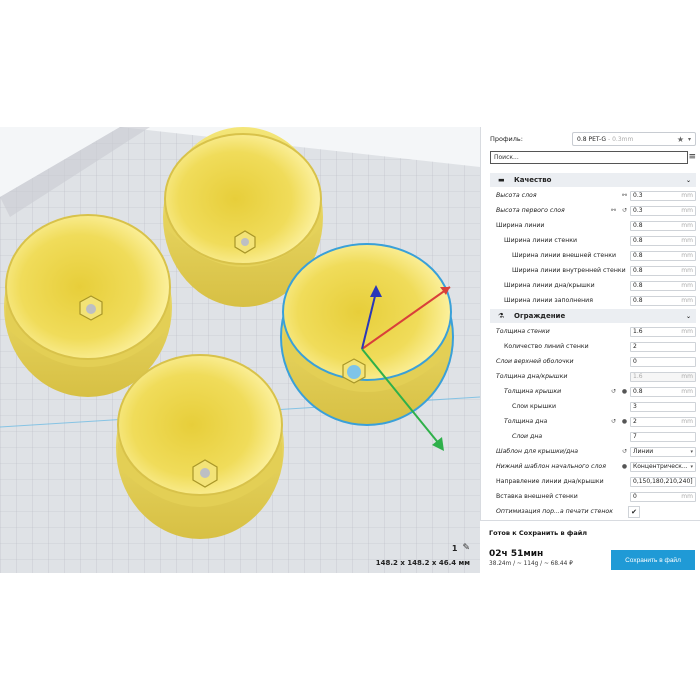 This screenshot has width=700, height=700. Describe the element at coordinates (593, 195) in the screenshot. I see `setting-row: Высота слоя ⚯ 0.3 mm` at that location.